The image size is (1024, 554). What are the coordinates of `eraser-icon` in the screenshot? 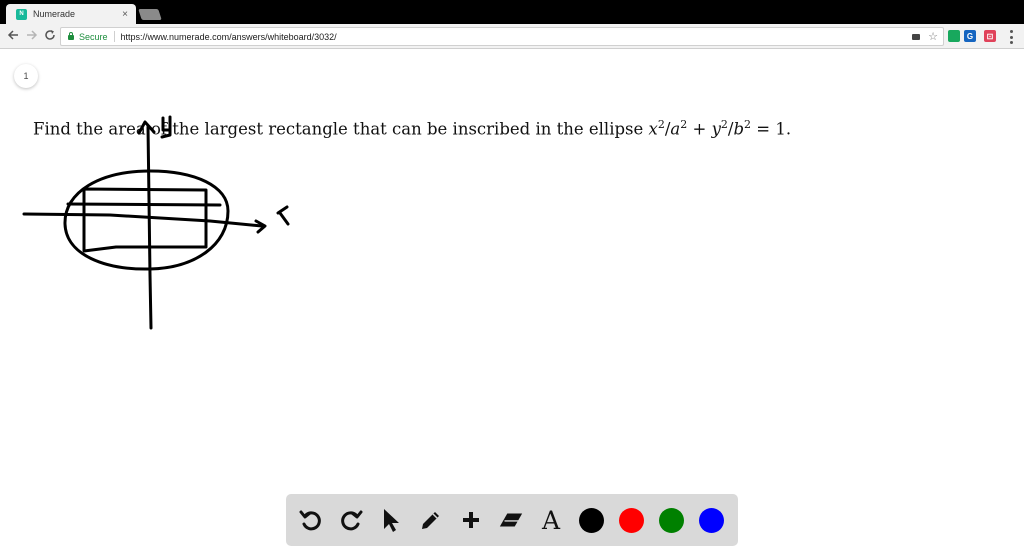 It's located at (511, 520).